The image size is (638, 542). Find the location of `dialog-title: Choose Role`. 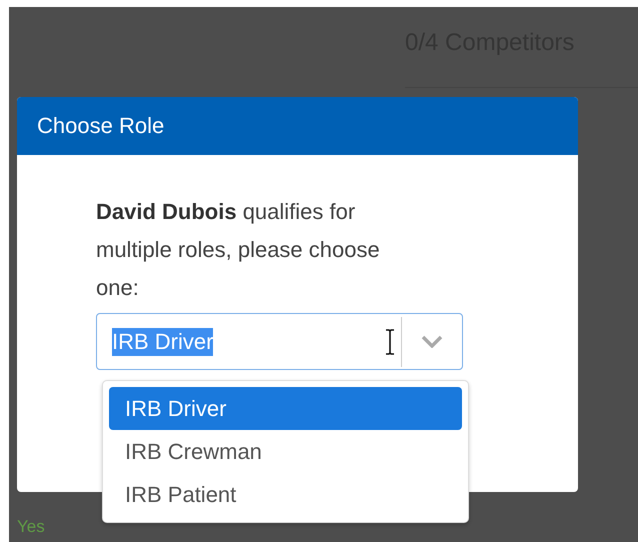

dialog-title: Choose Role is located at coordinates (100, 126).